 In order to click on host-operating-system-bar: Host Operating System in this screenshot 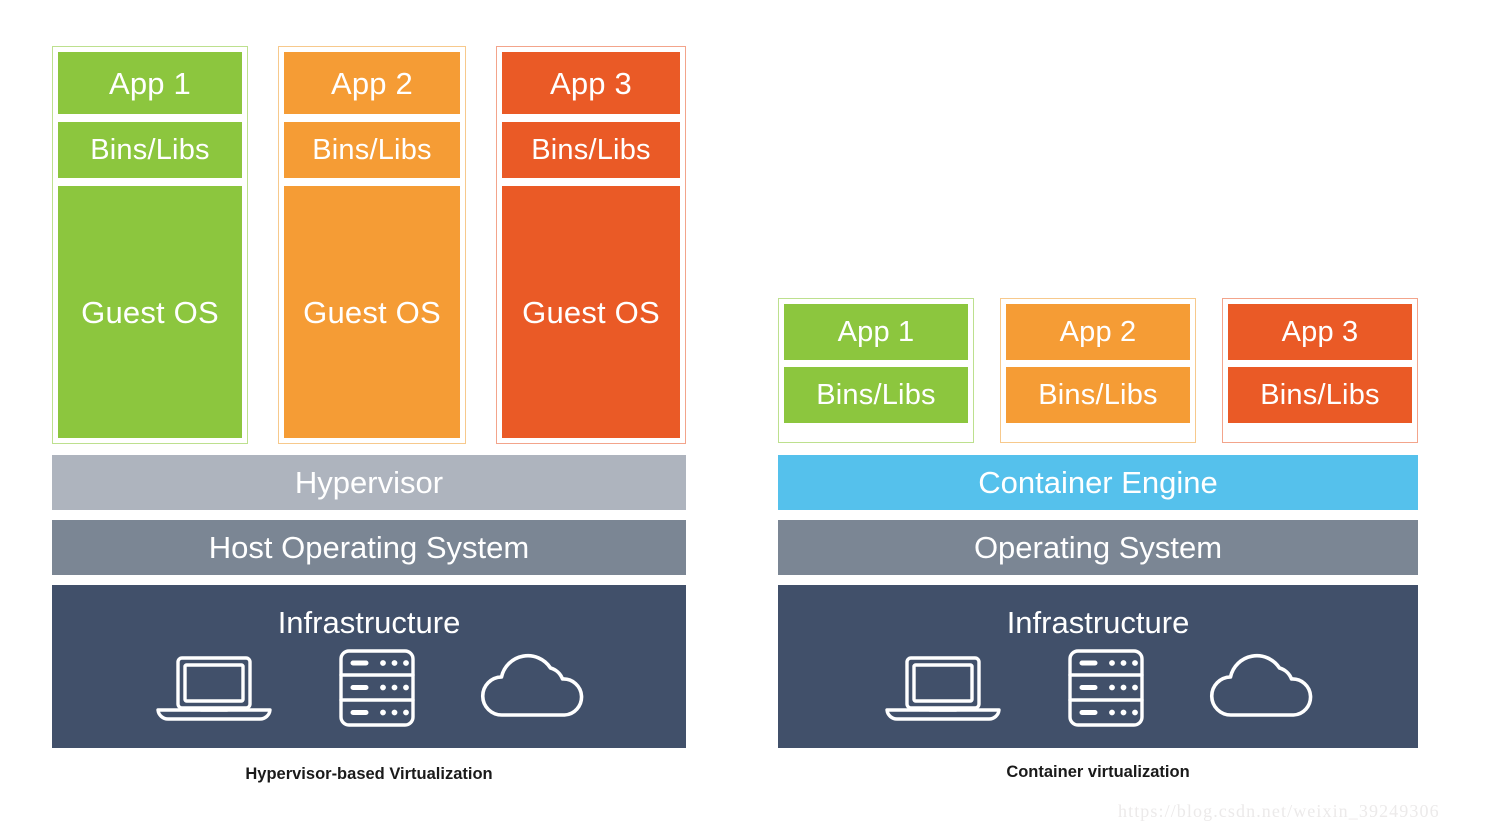, I will do `click(369, 547)`.